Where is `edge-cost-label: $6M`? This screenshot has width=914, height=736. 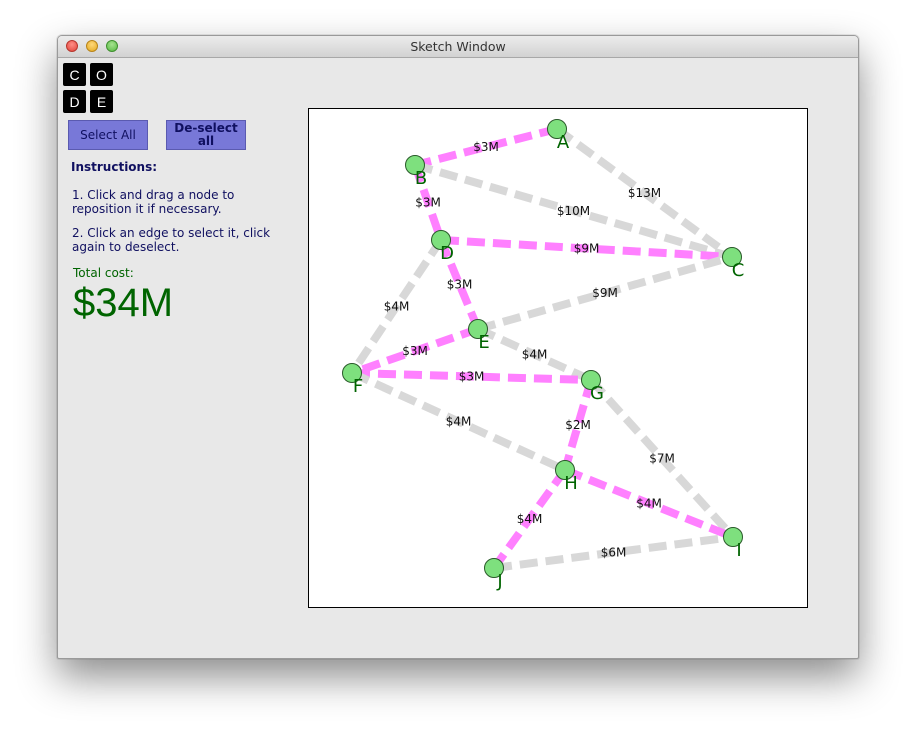 edge-cost-label: $6M is located at coordinates (614, 553).